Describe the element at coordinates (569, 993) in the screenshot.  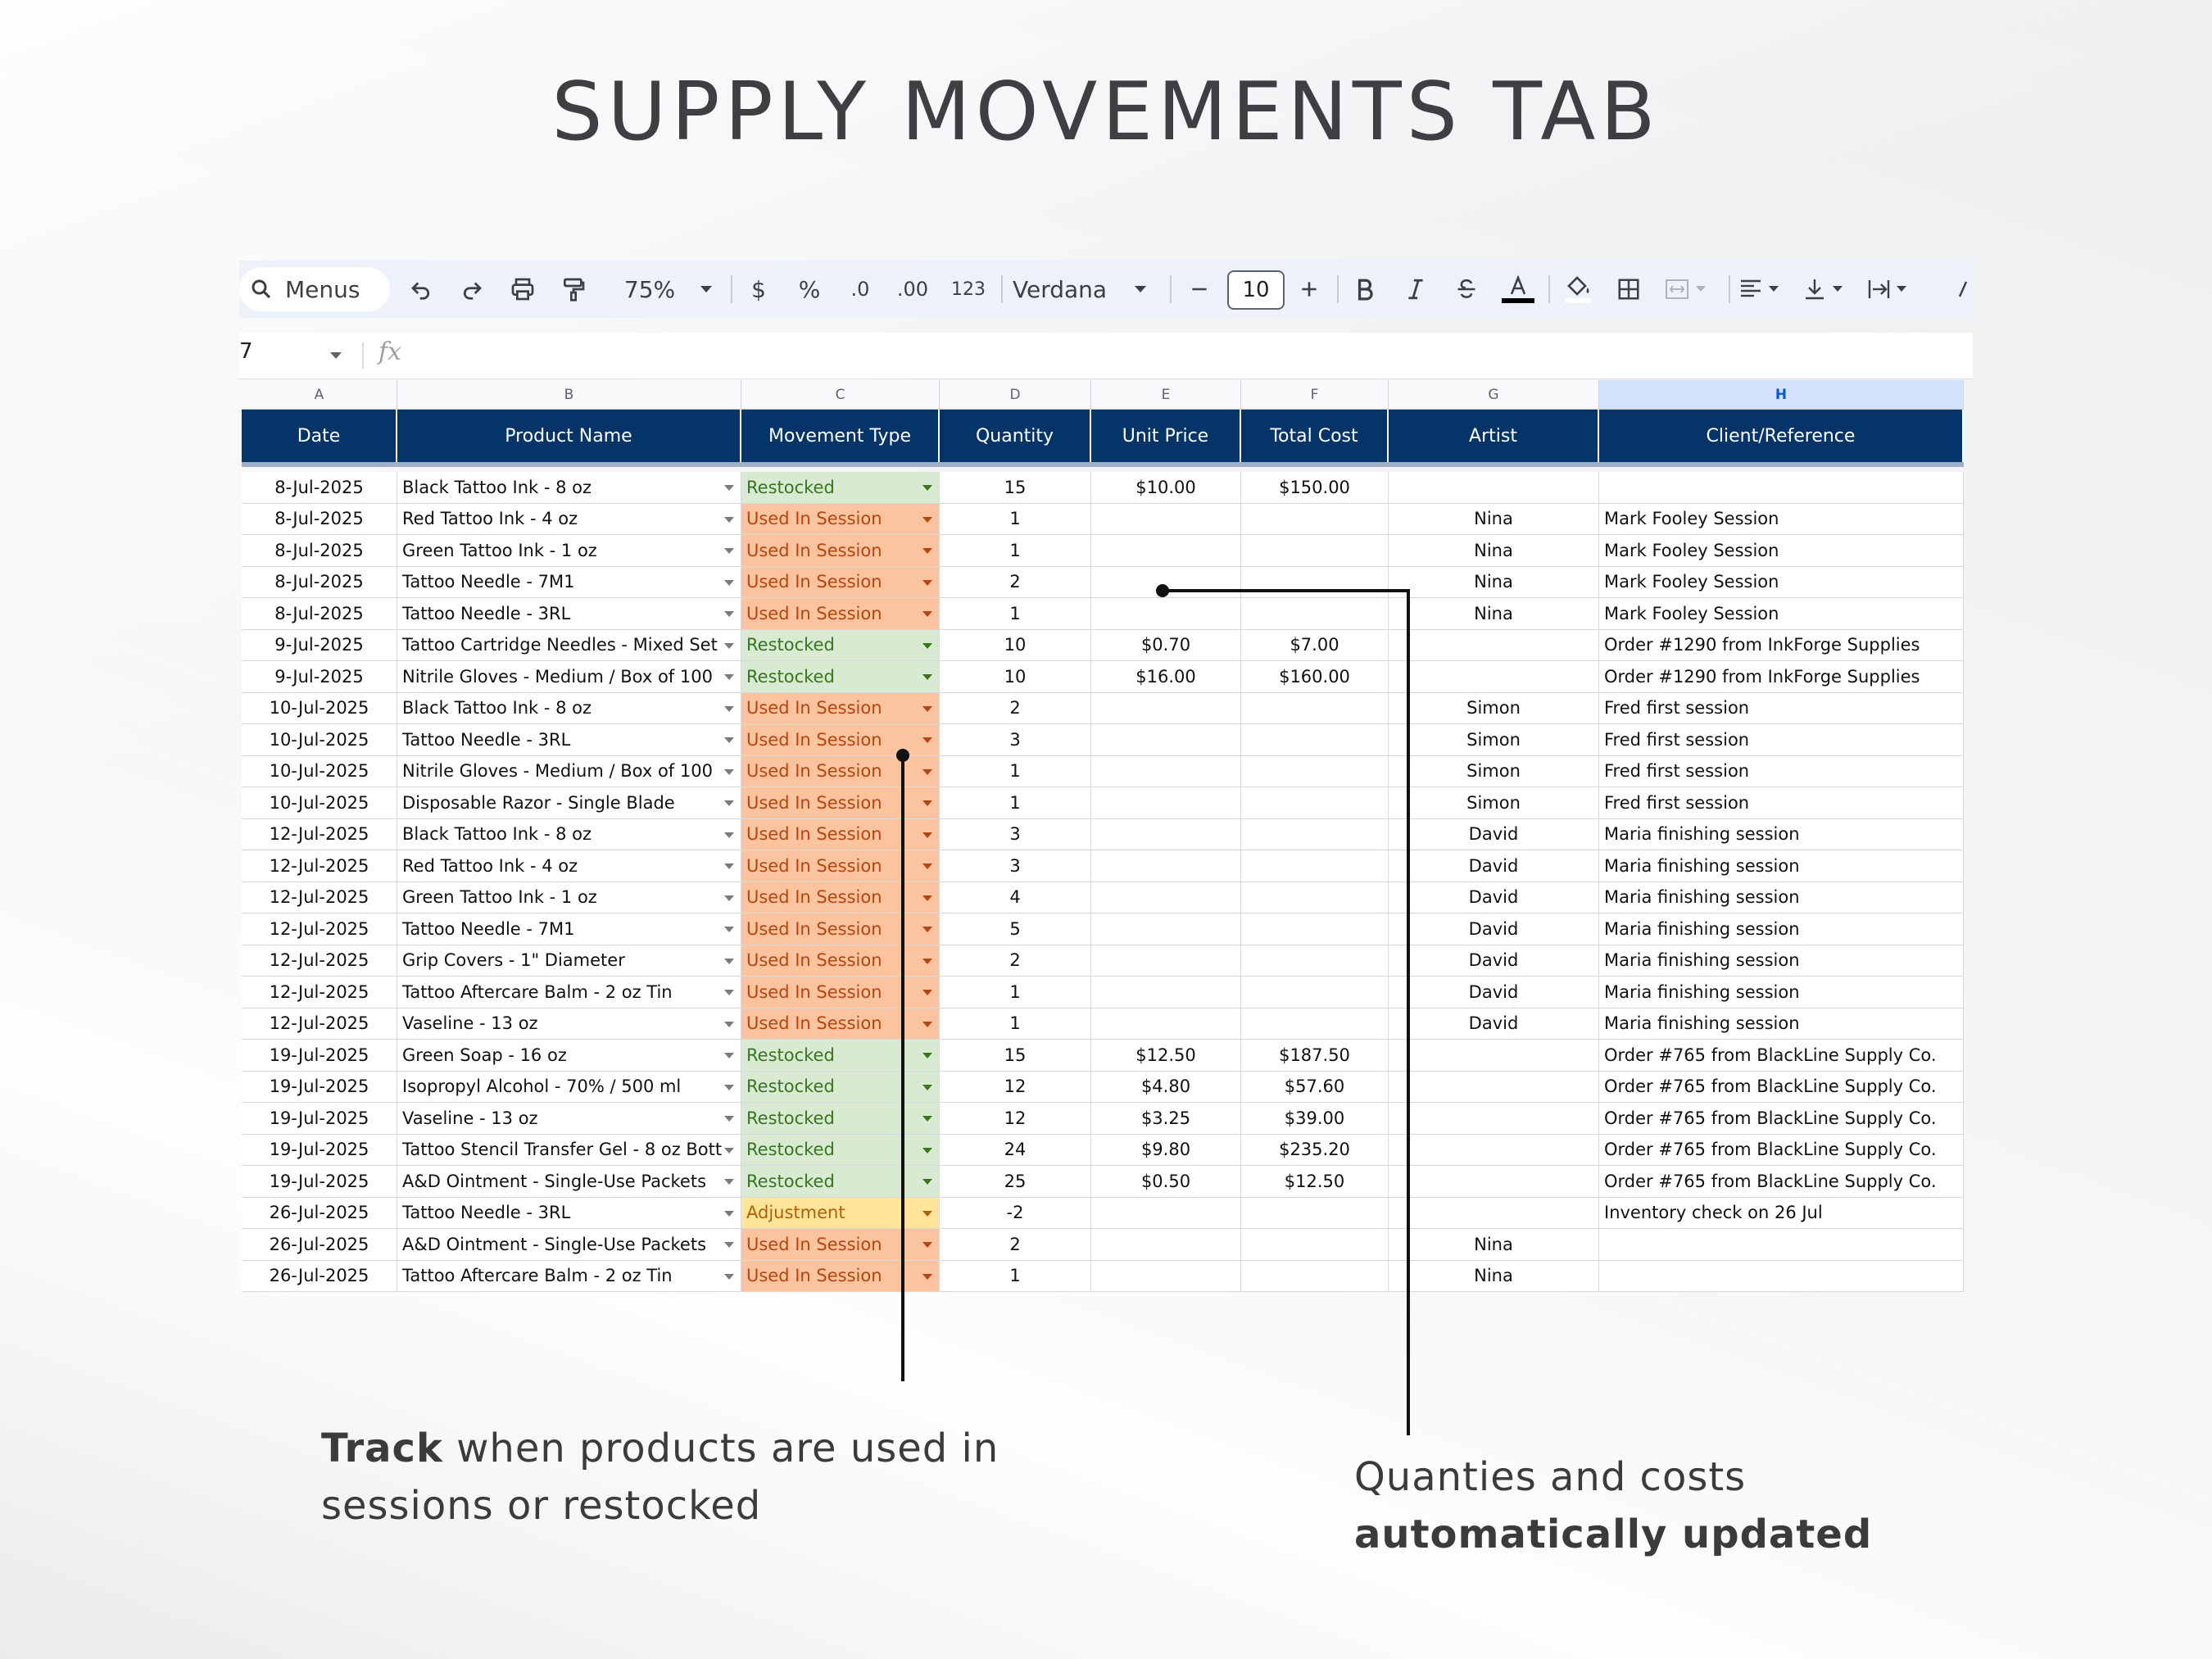
I see `table-cell: Tattoo Aftercare Balm - 2 oz Tin` at that location.